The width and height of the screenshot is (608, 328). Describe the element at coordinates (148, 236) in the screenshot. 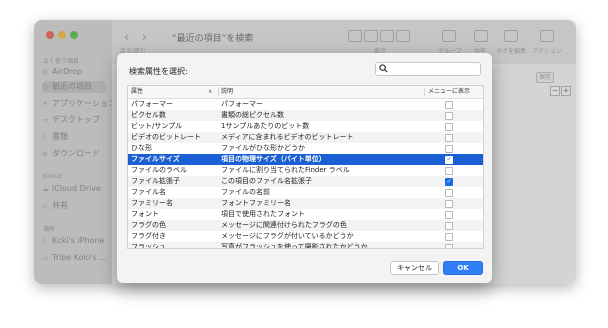

I see `attribute-name: フラグ付き` at that location.